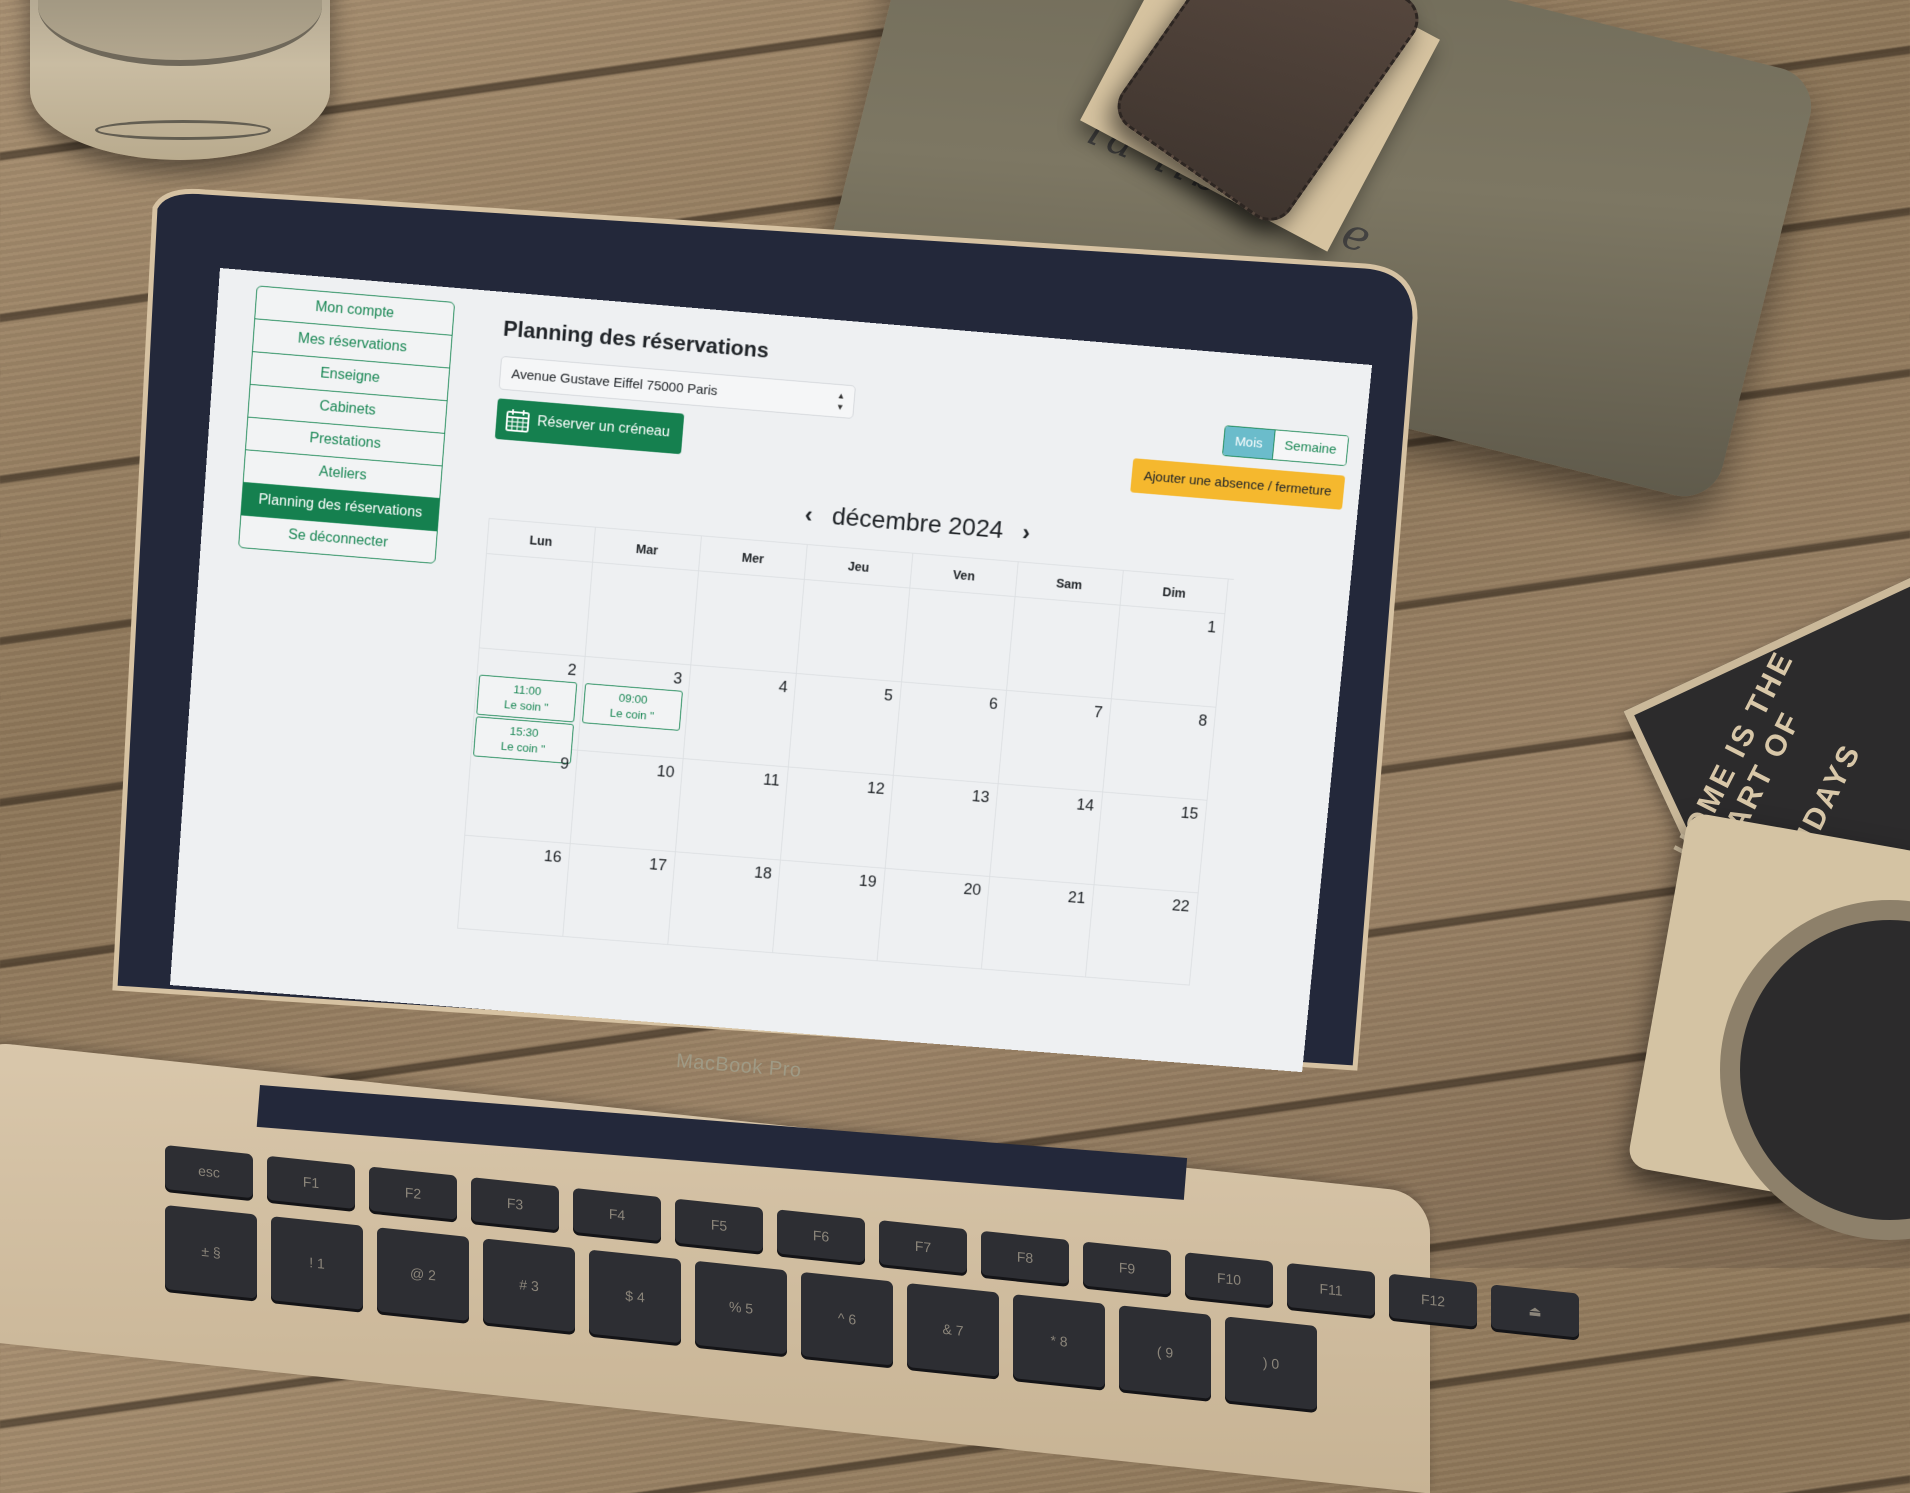  I want to click on calendar-day-cell: 19, so click(829, 911).